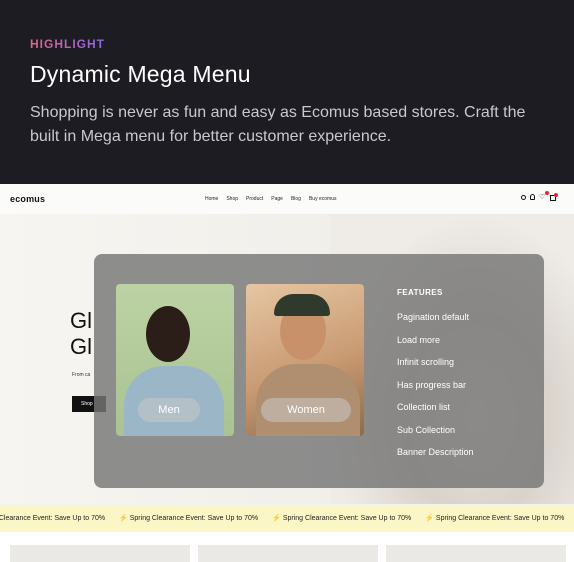  I want to click on main-nav: Home Shop Product Page Blog Buy ecomus, so click(270, 199).